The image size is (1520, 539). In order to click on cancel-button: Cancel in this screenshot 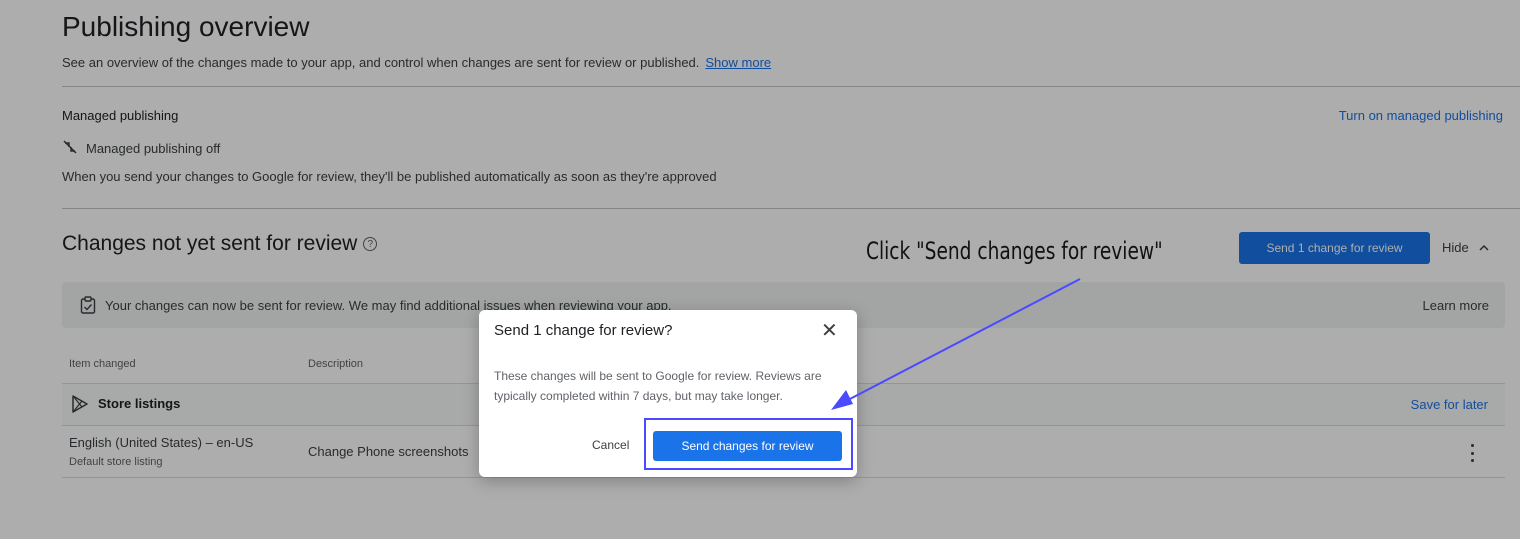, I will do `click(610, 445)`.